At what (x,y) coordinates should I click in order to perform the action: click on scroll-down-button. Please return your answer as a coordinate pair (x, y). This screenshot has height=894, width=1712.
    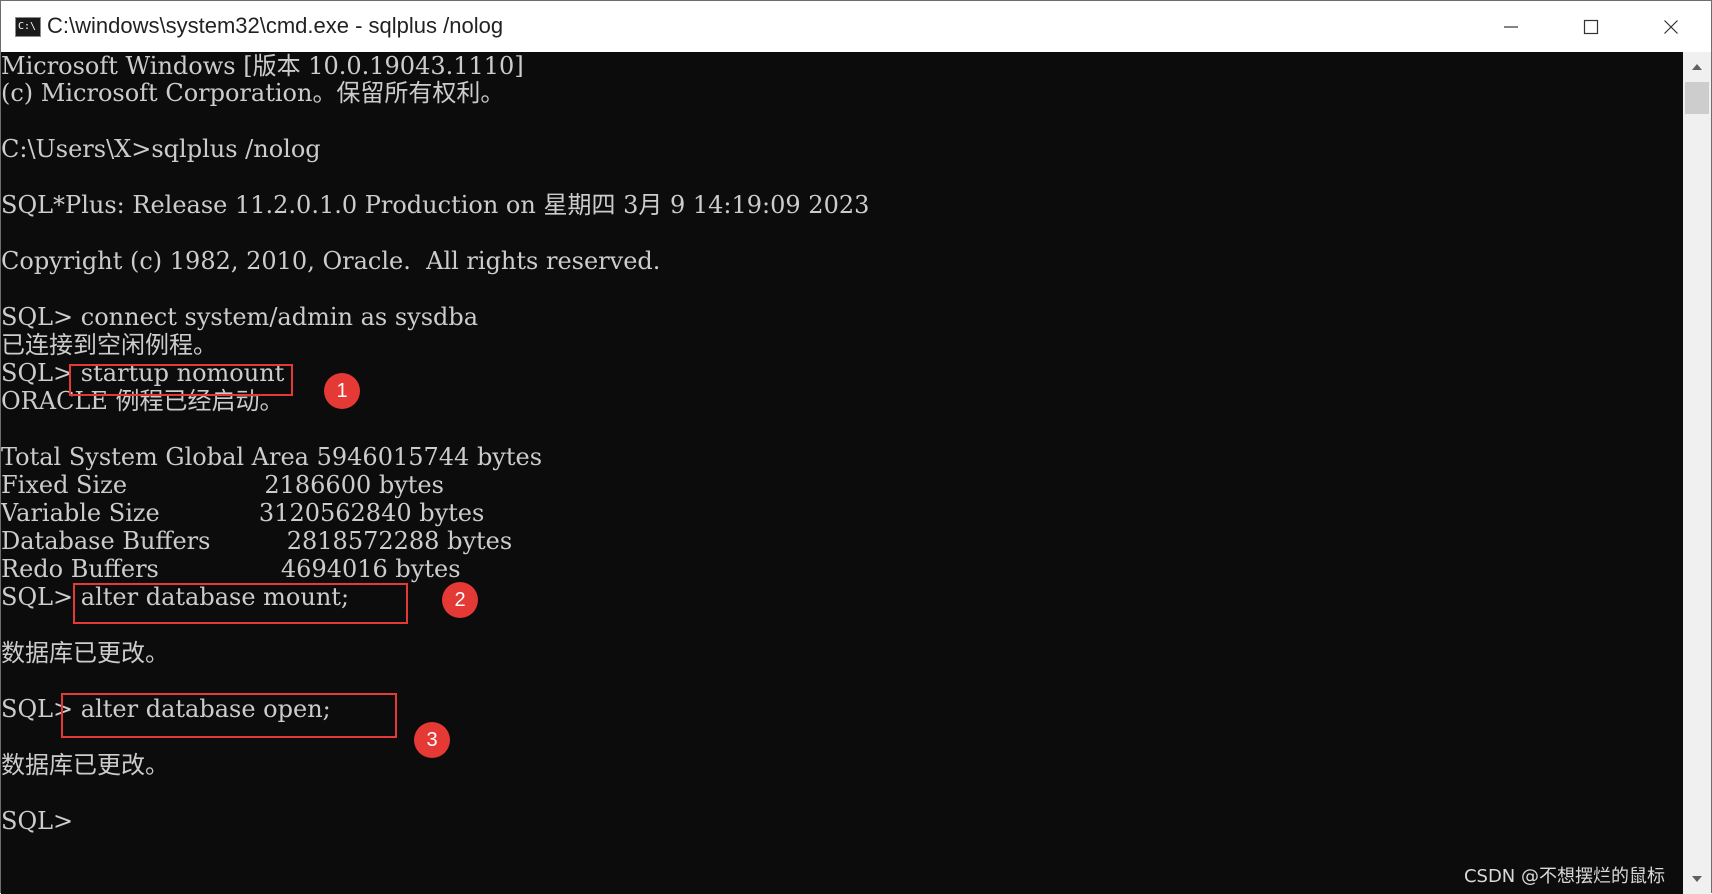
    Looking at the image, I should click on (1697, 879).